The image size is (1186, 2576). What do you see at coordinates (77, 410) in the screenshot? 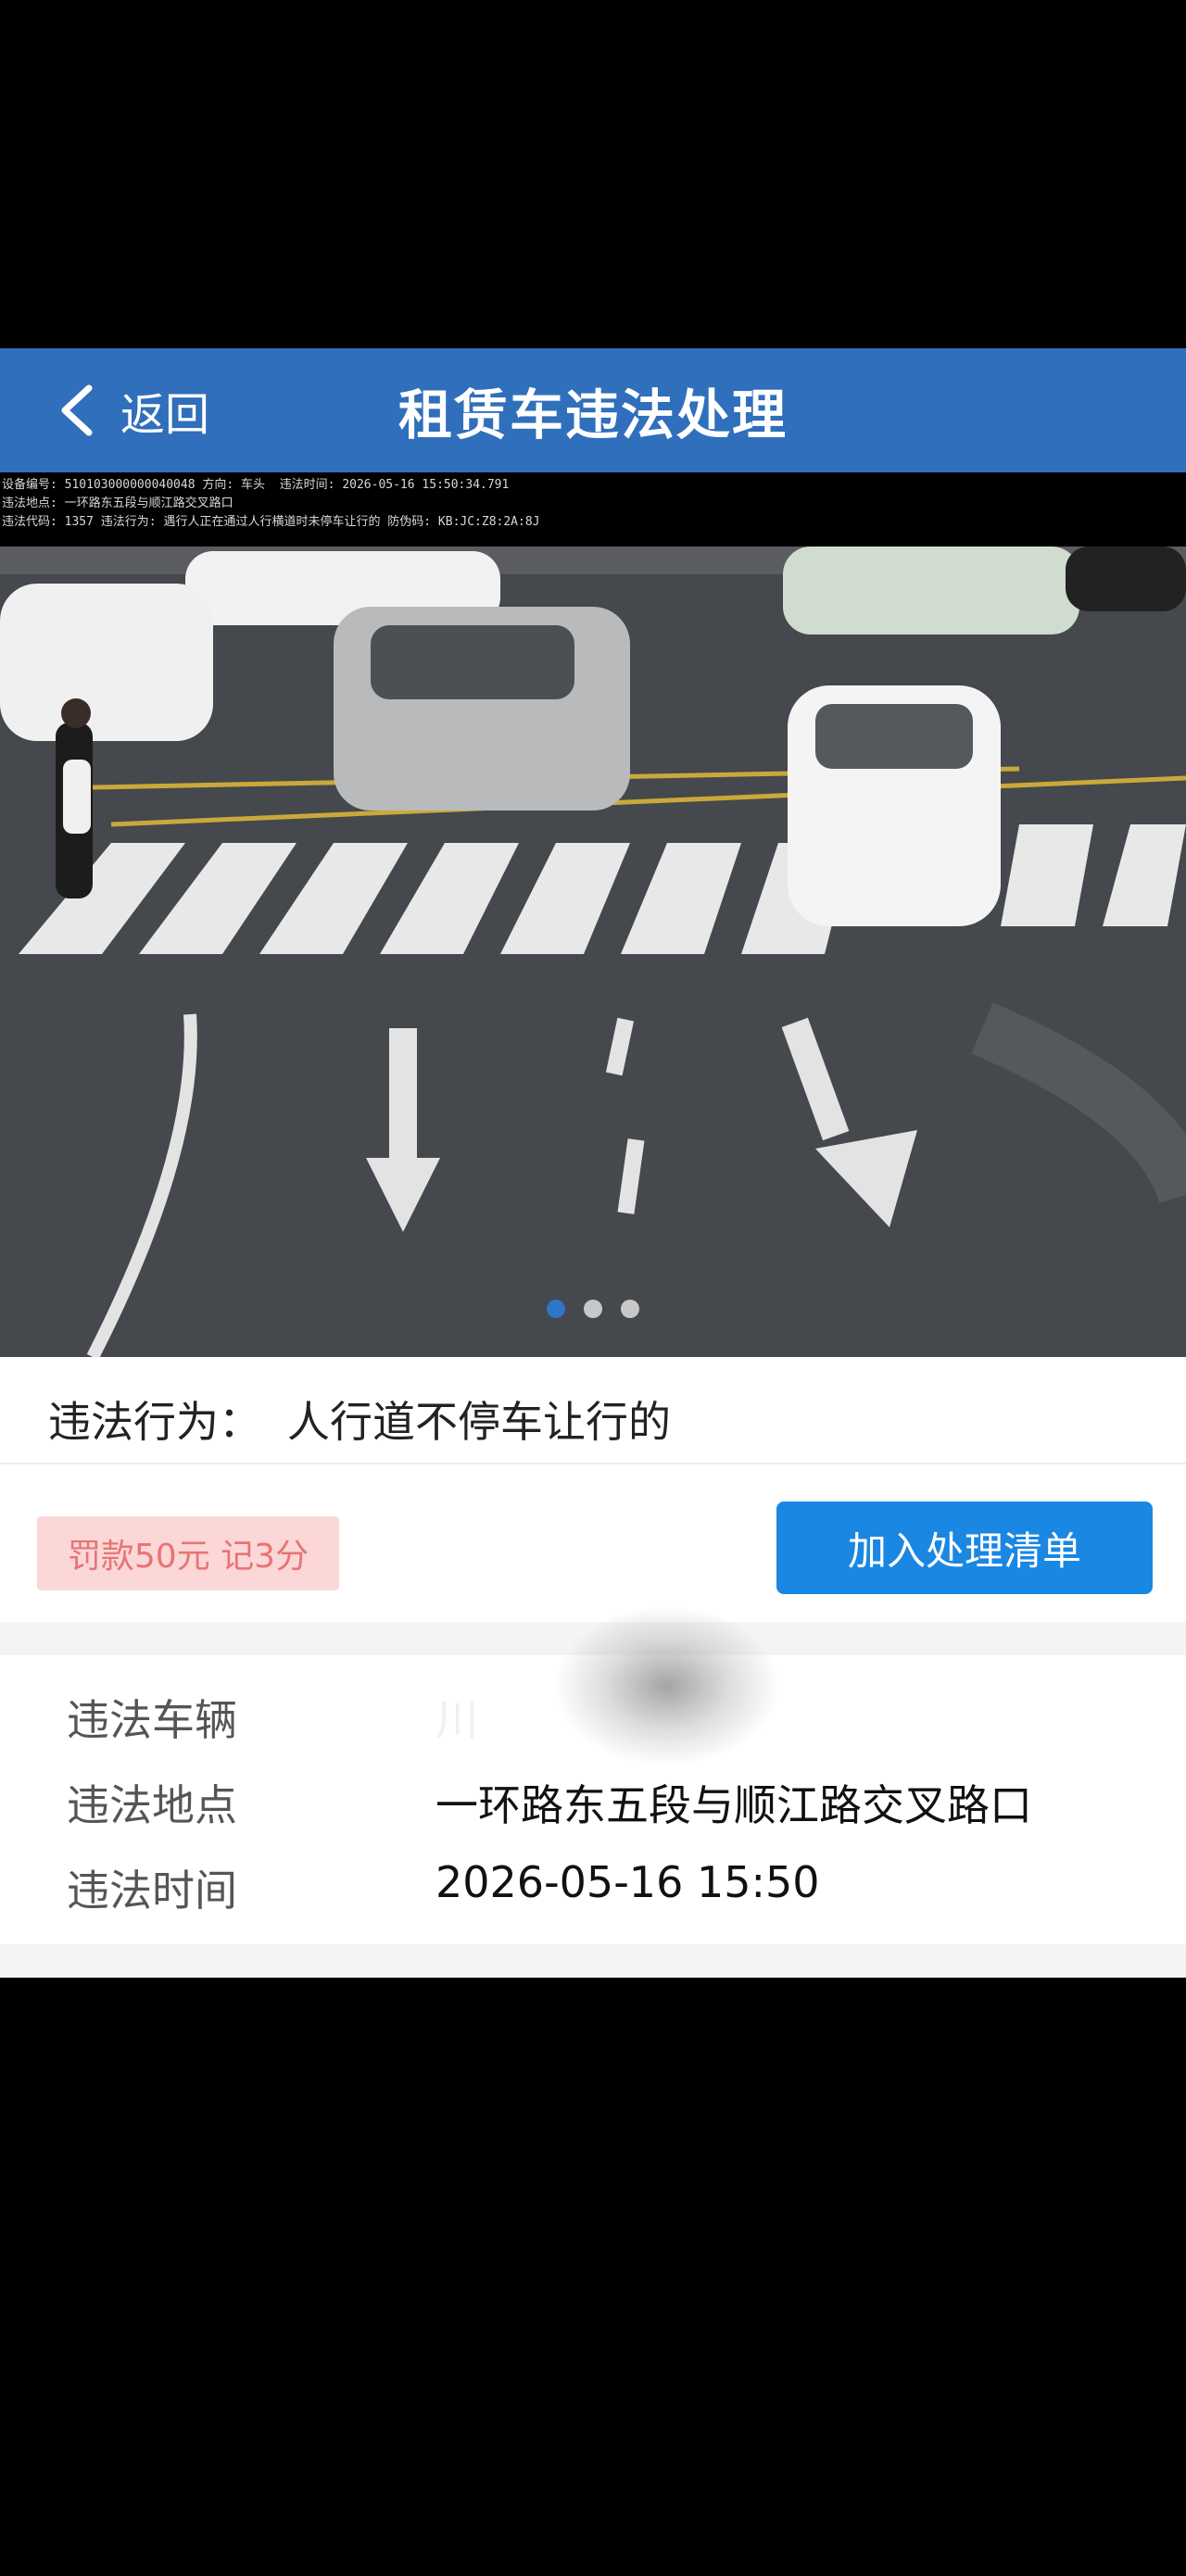
I see `chevron-left-icon` at bounding box center [77, 410].